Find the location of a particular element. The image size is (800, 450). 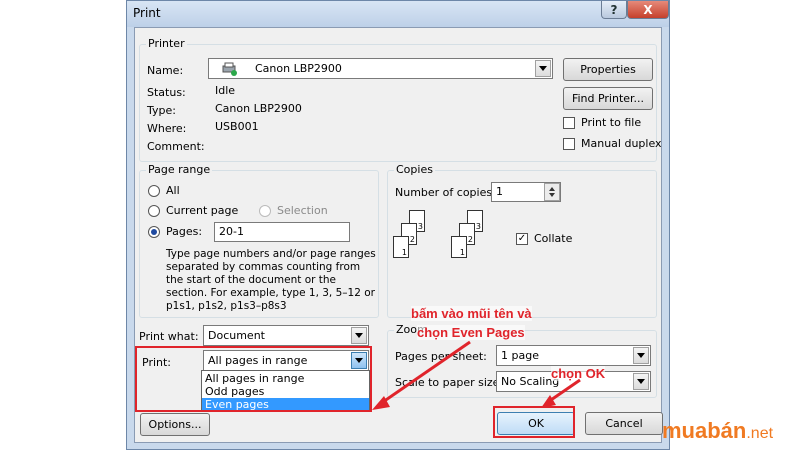

brand-suffix: .net is located at coordinates (760, 433).